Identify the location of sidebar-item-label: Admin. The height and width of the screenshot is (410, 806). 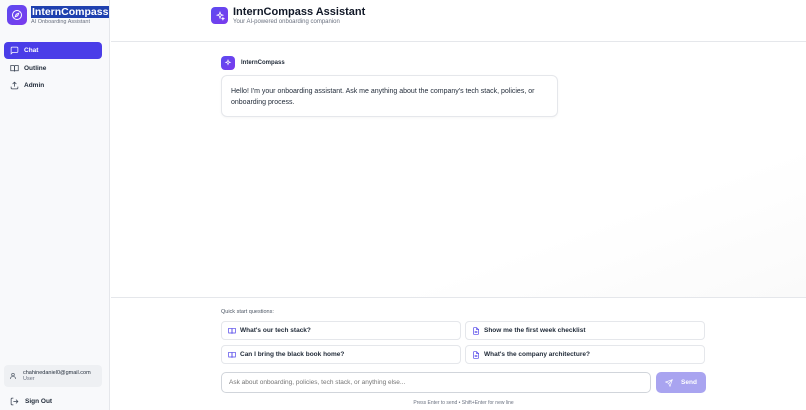
(34, 85).